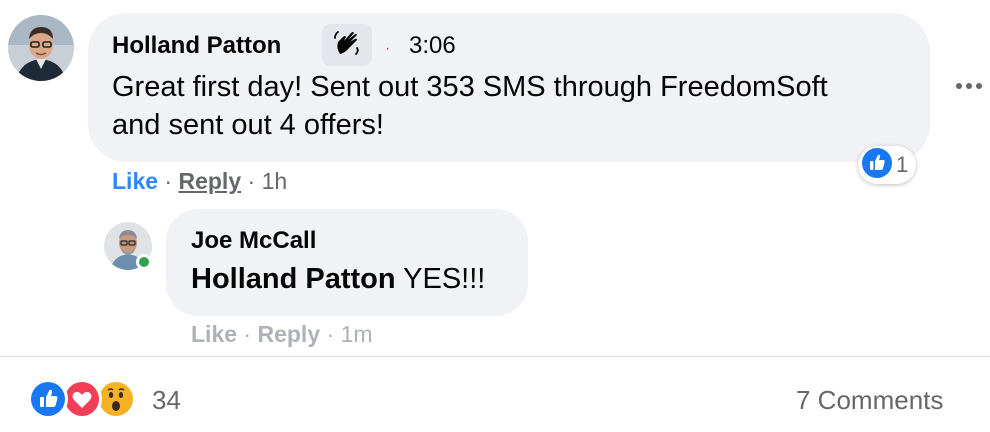 This screenshot has width=990, height=432. I want to click on avatar-holland-patton, so click(41, 48).